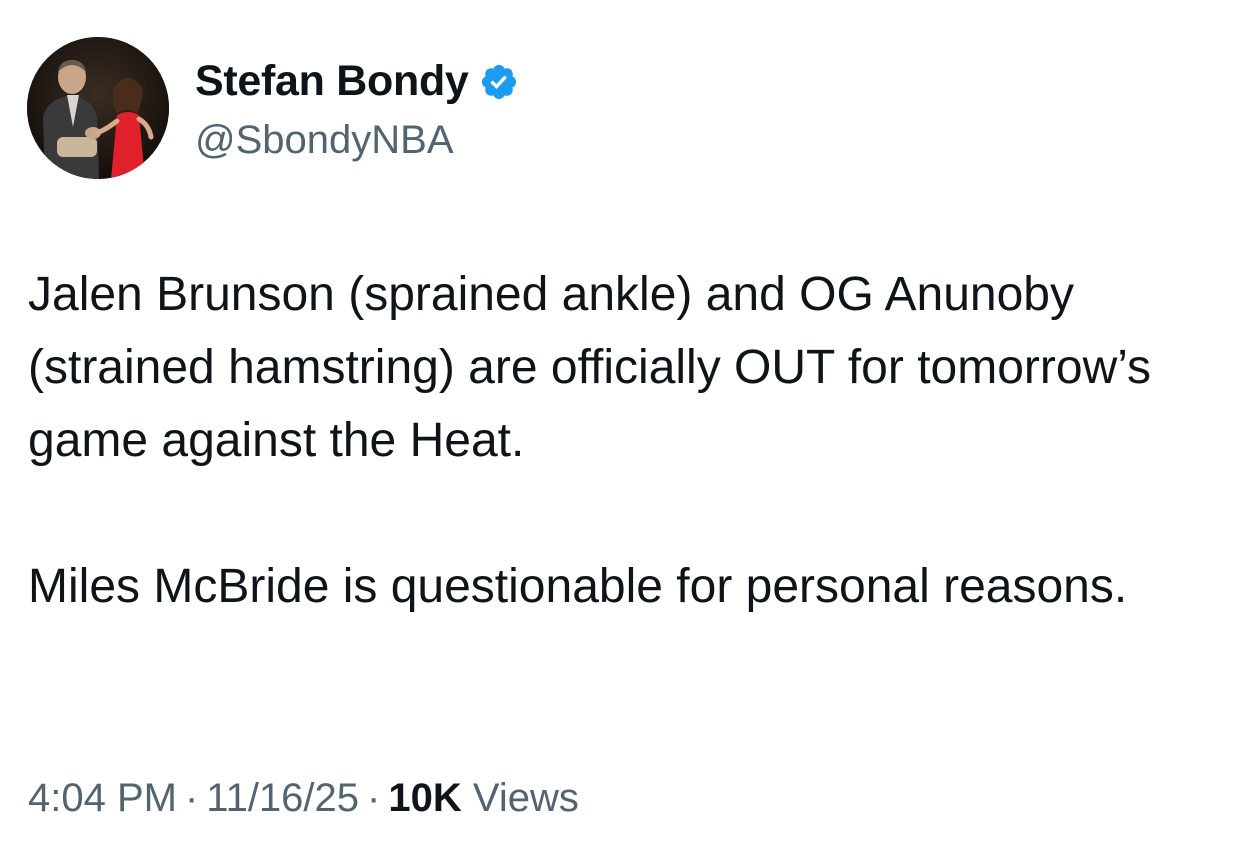 This screenshot has height=853, width=1242. What do you see at coordinates (324, 140) in the screenshot?
I see `author-handle: @SbondyNBA` at bounding box center [324, 140].